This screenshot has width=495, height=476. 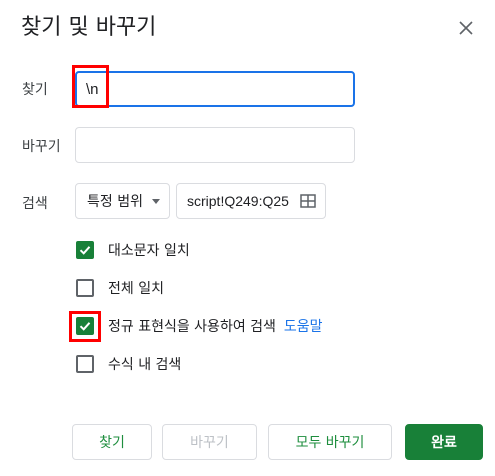 What do you see at coordinates (215, 89) in the screenshot?
I see `find-input` at bounding box center [215, 89].